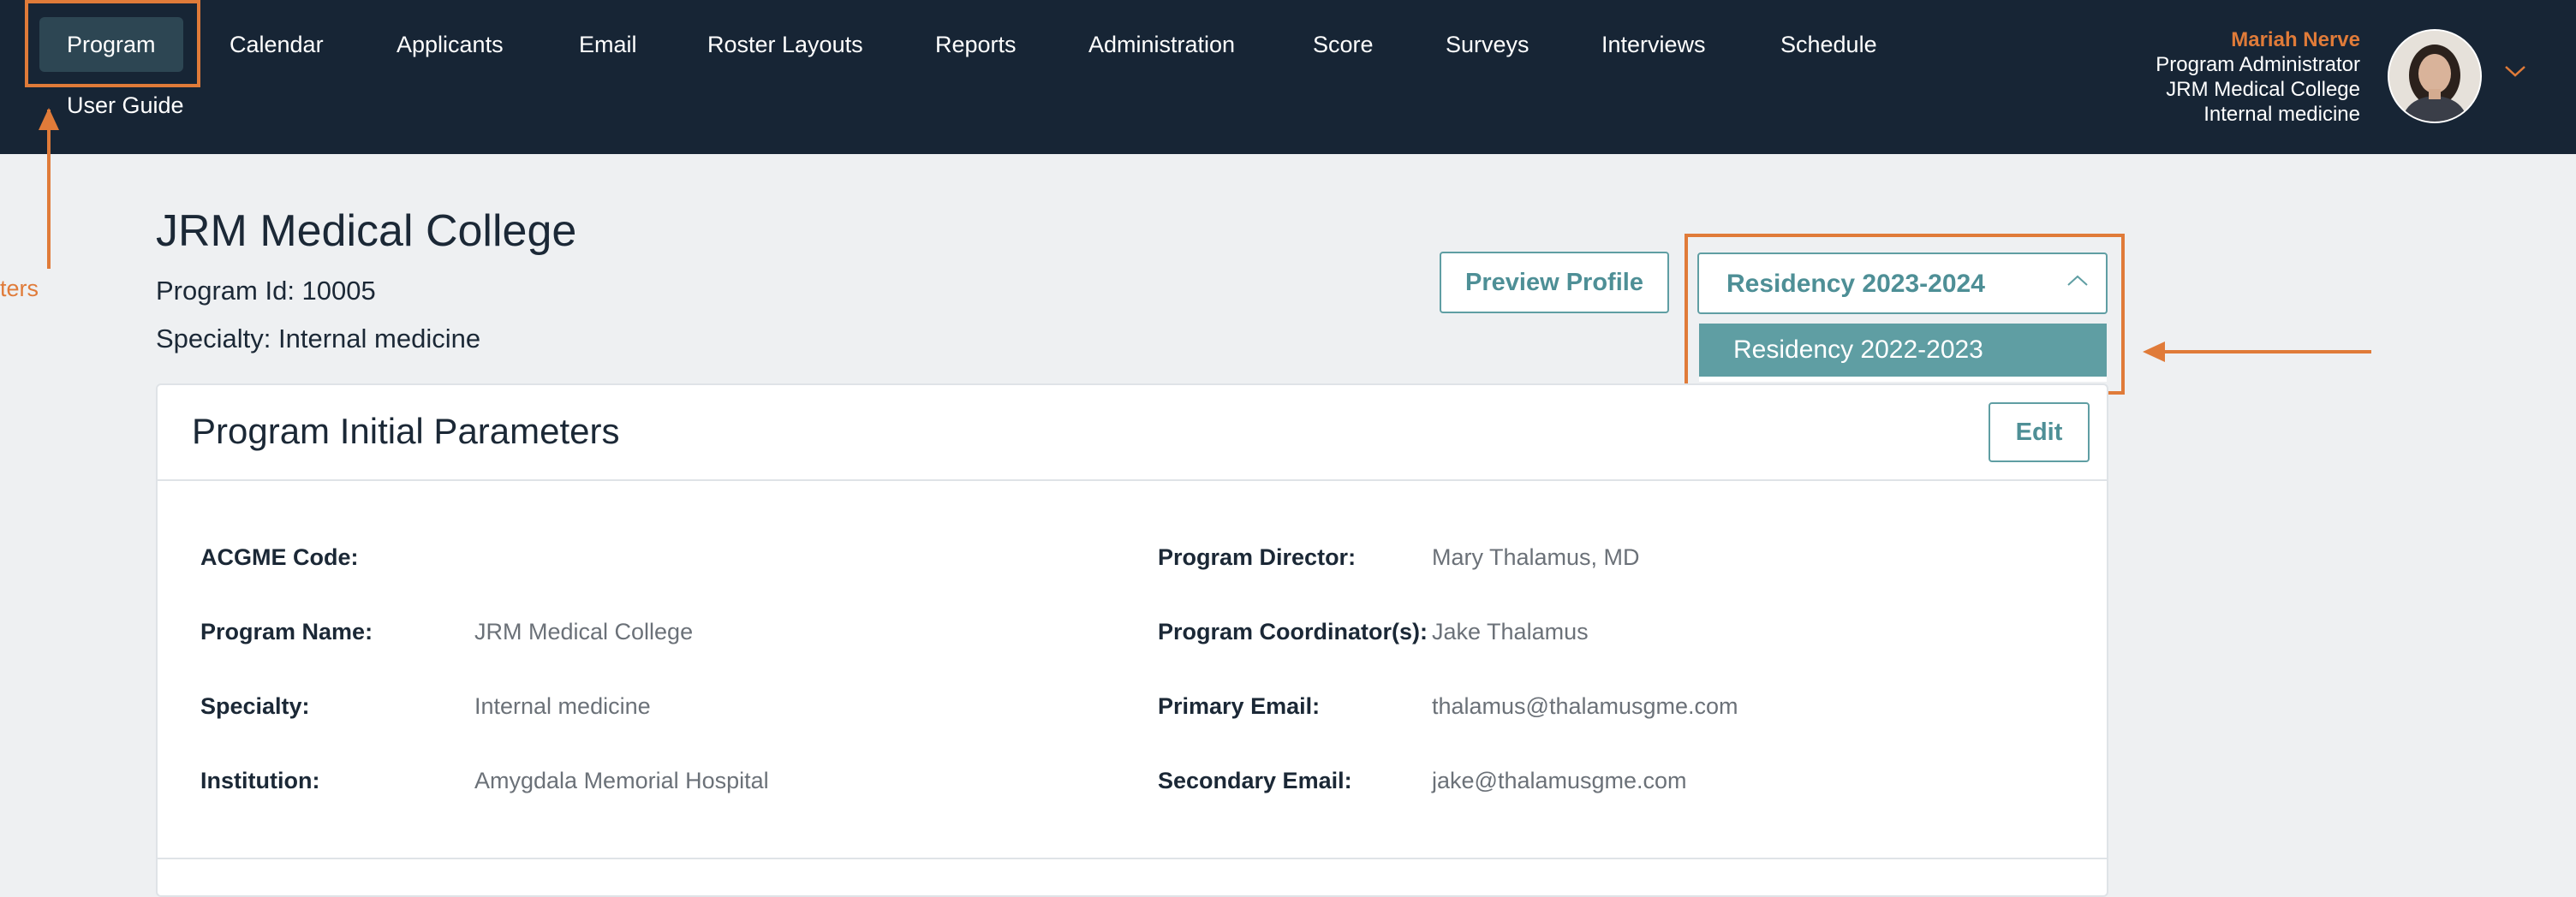  Describe the element at coordinates (1510, 632) in the screenshot. I see `field-value-program-coordinator: Jake Thalamus` at that location.